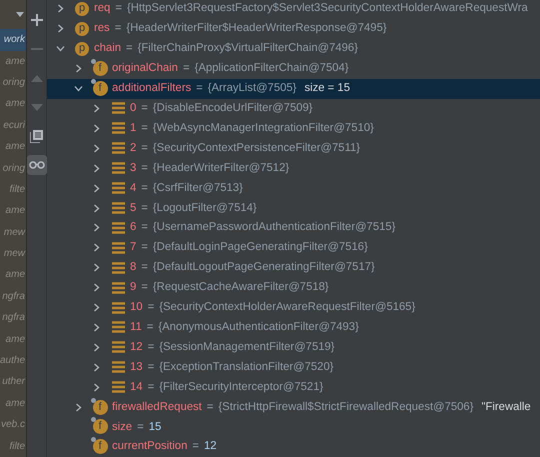 Image resolution: width=540 pixels, height=457 pixels. Describe the element at coordinates (293, 268) in the screenshot. I see `variable-row: 8 = {DefaultLogoutPageGeneratingFilter@7517}` at that location.